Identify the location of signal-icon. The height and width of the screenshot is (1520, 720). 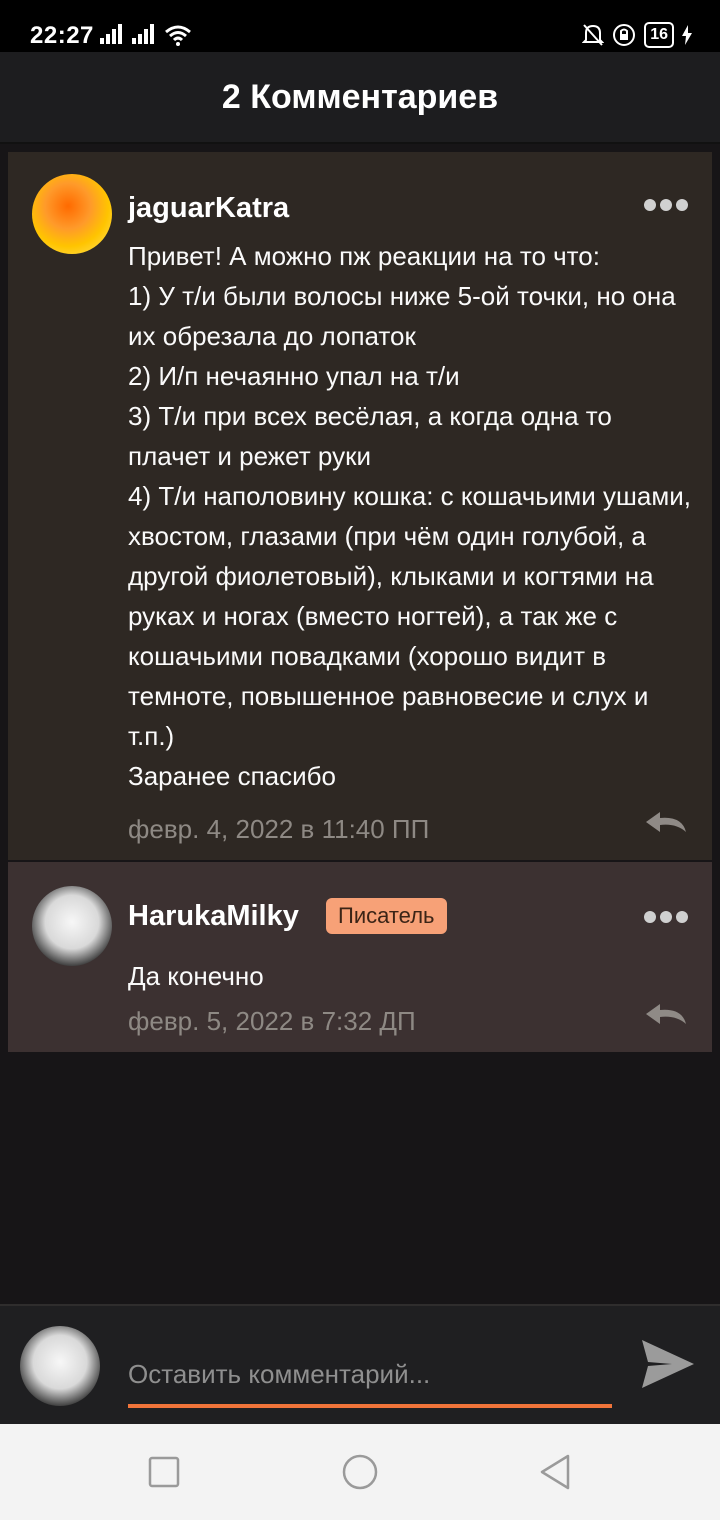
(111, 34).